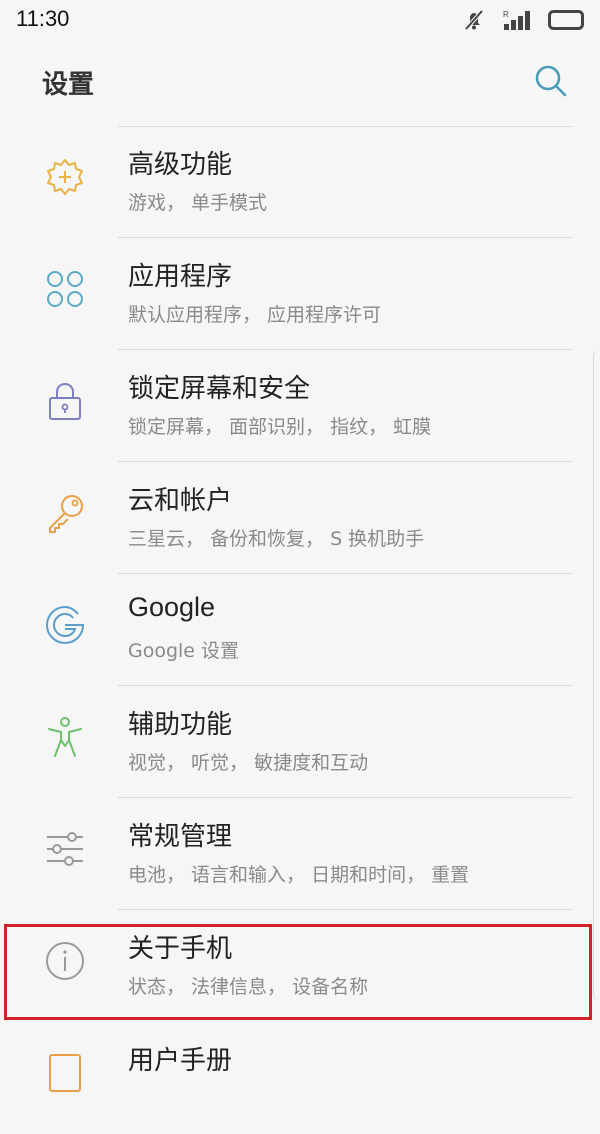 The width and height of the screenshot is (600, 1134). What do you see at coordinates (516, 20) in the screenshot?
I see `signal-icon: R` at bounding box center [516, 20].